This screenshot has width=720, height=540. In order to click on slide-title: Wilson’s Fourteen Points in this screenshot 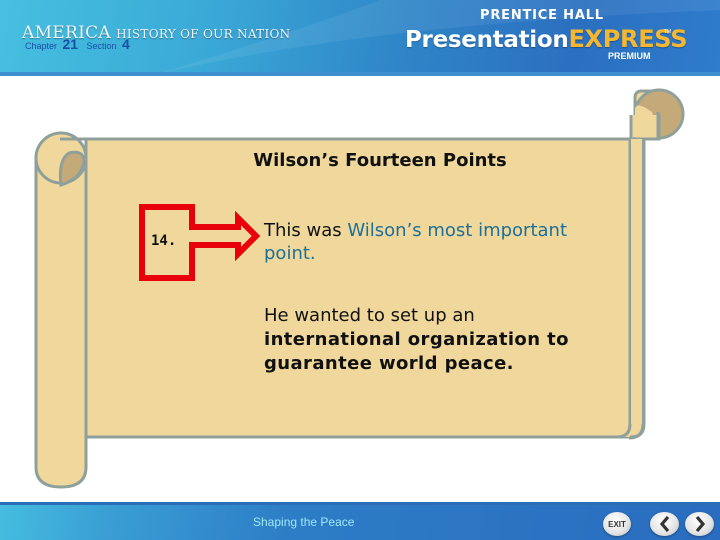, I will do `click(380, 160)`.